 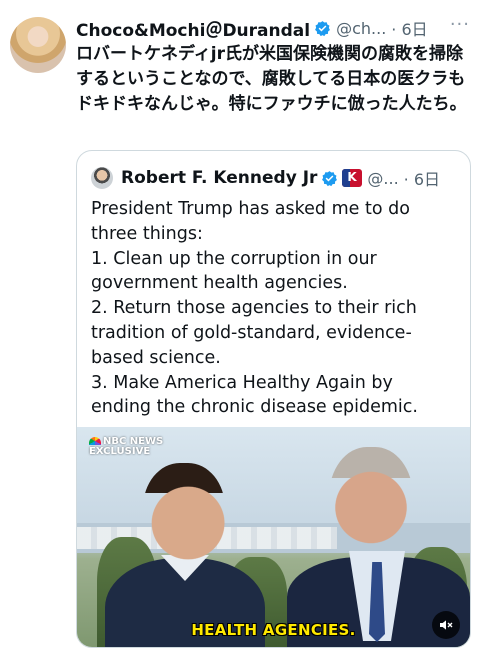 I want to click on speaker-muted-glyph, so click(x=446, y=625).